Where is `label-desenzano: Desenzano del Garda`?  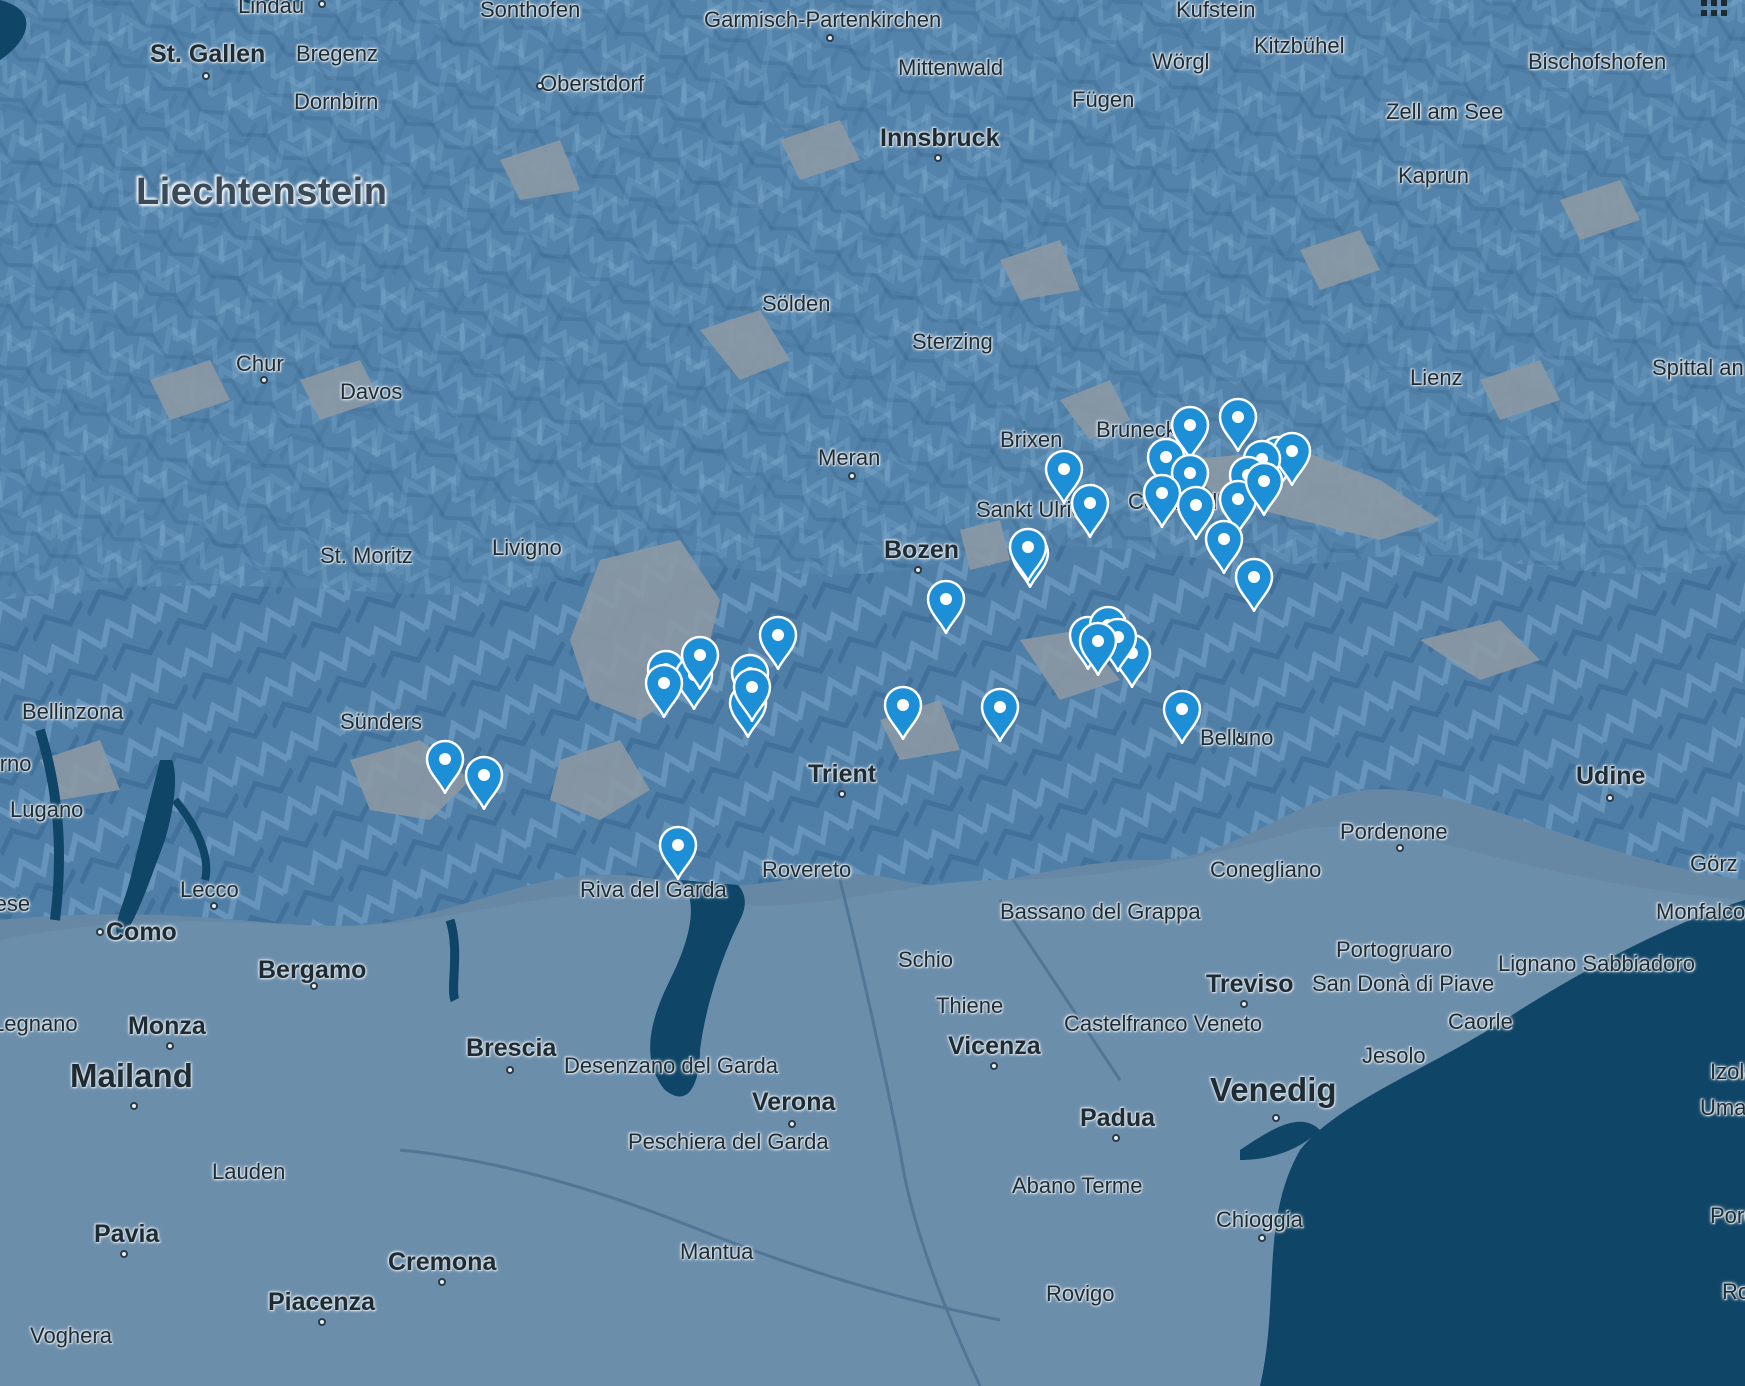
label-desenzano: Desenzano del Garda is located at coordinates (671, 1065).